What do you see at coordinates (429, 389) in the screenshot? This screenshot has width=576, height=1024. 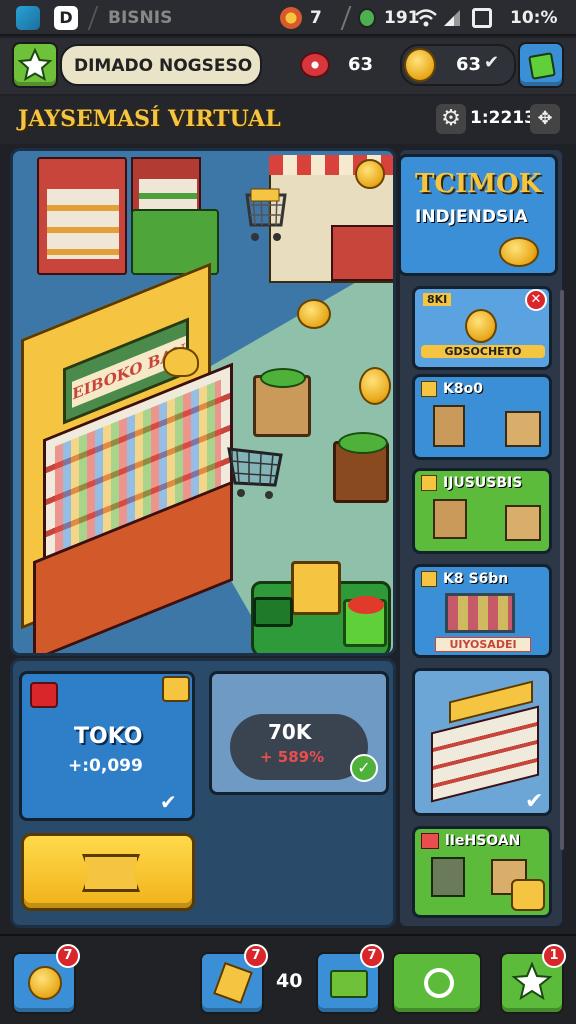 I see `side-card-2-badge-icon` at bounding box center [429, 389].